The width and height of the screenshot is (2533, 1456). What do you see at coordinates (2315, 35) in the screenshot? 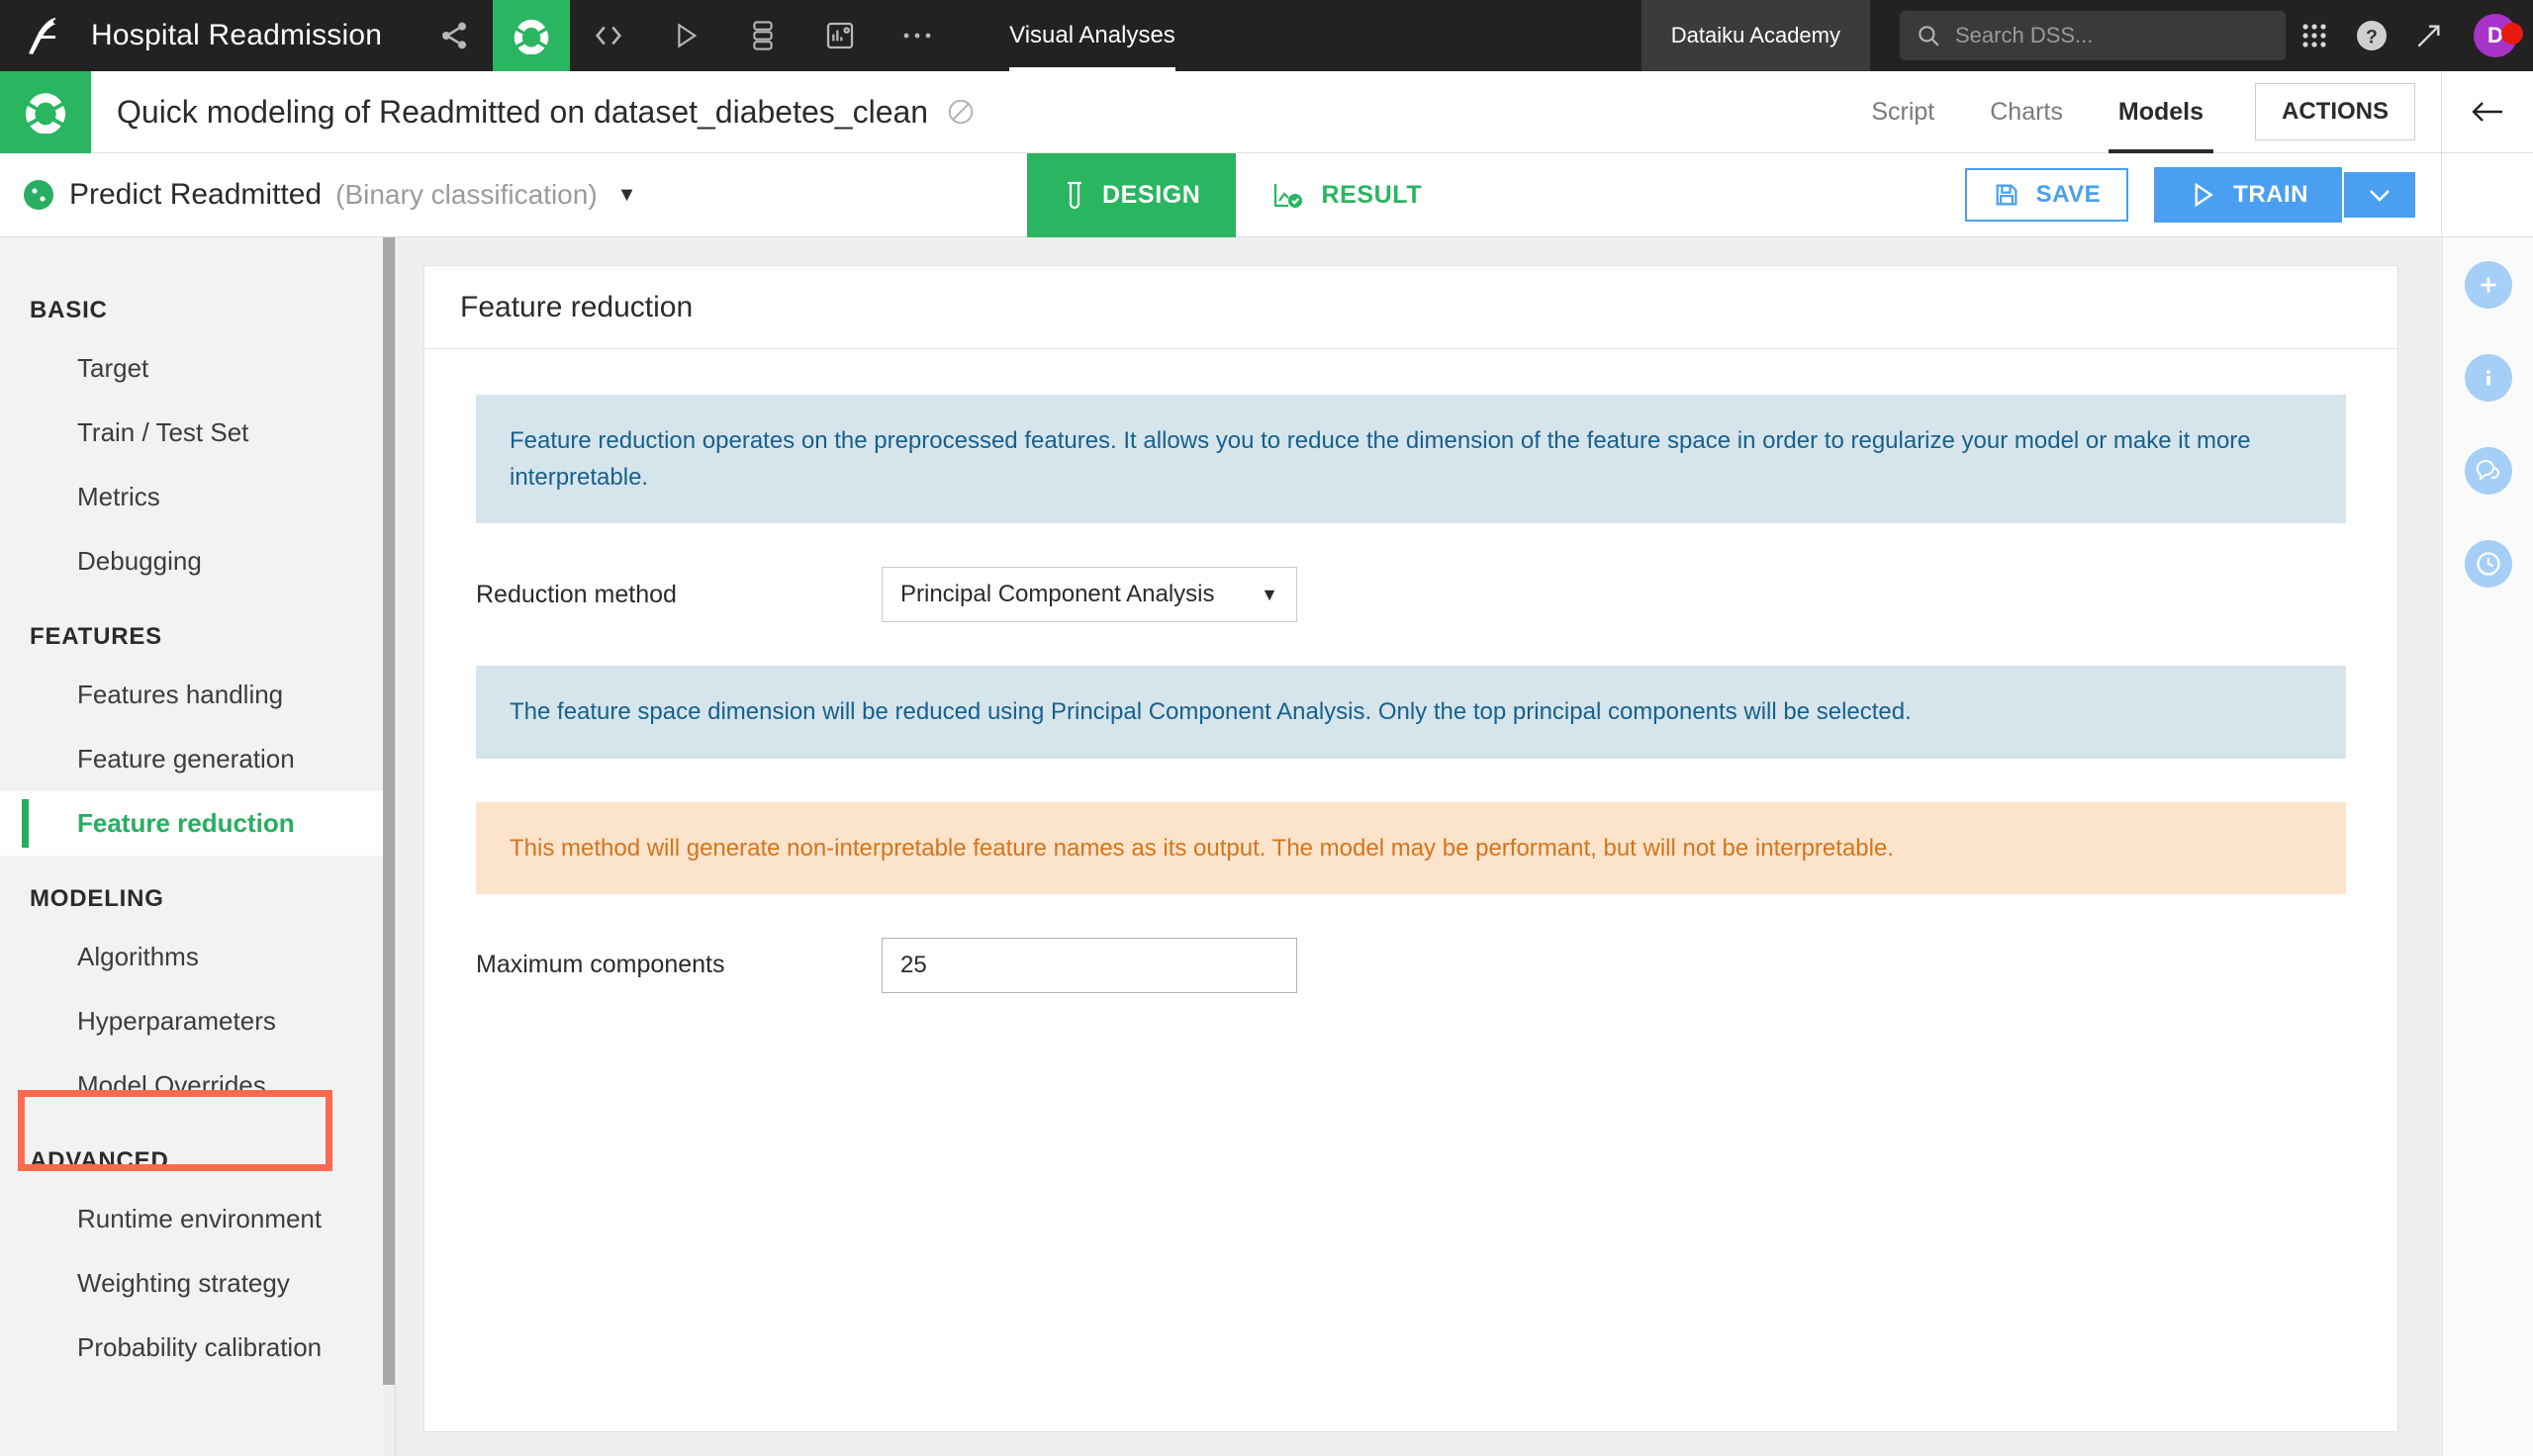
I see `apps-grid-icon` at bounding box center [2315, 35].